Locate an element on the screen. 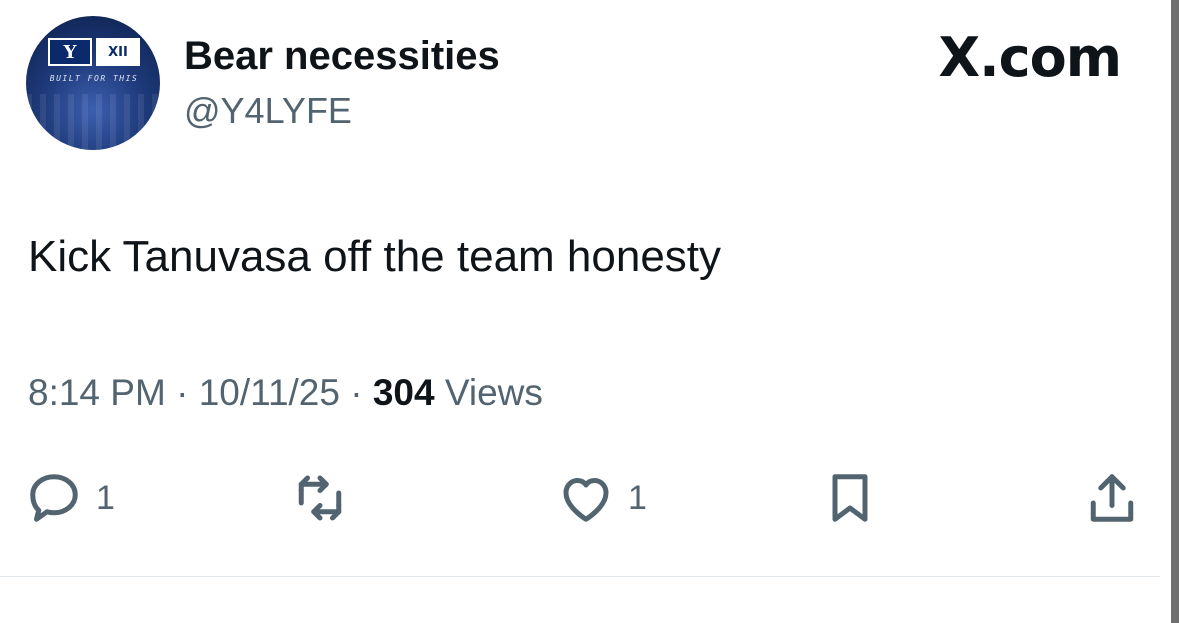  heart-icon is located at coordinates (586, 500).